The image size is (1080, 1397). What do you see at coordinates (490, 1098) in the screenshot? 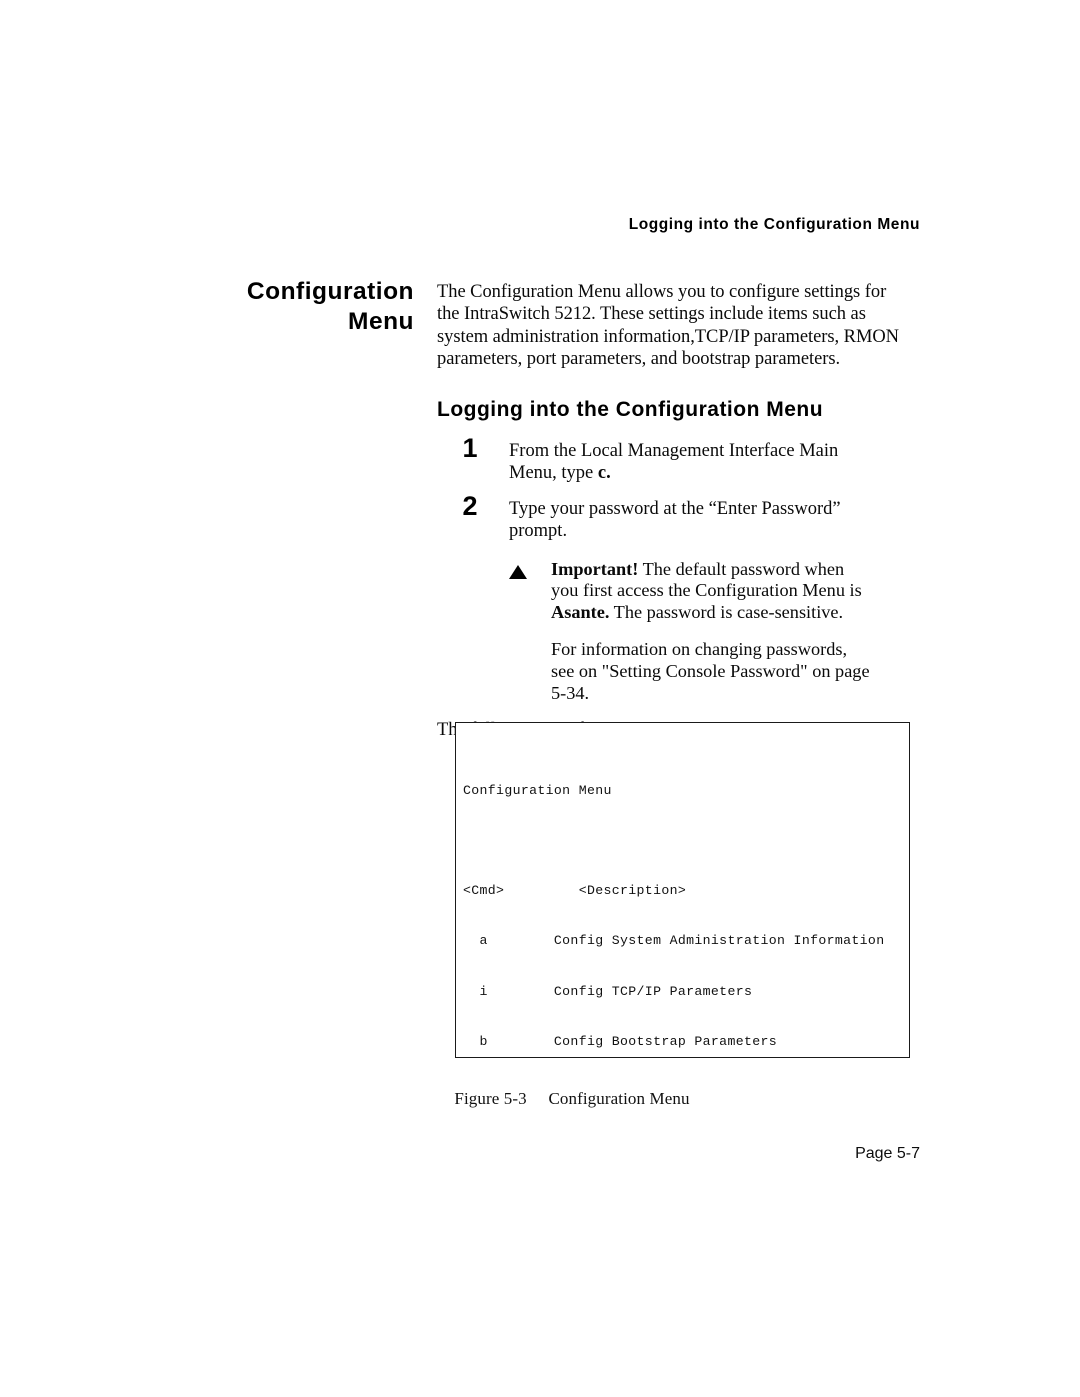
I see `figure-caption-label: Figure 5-3` at bounding box center [490, 1098].